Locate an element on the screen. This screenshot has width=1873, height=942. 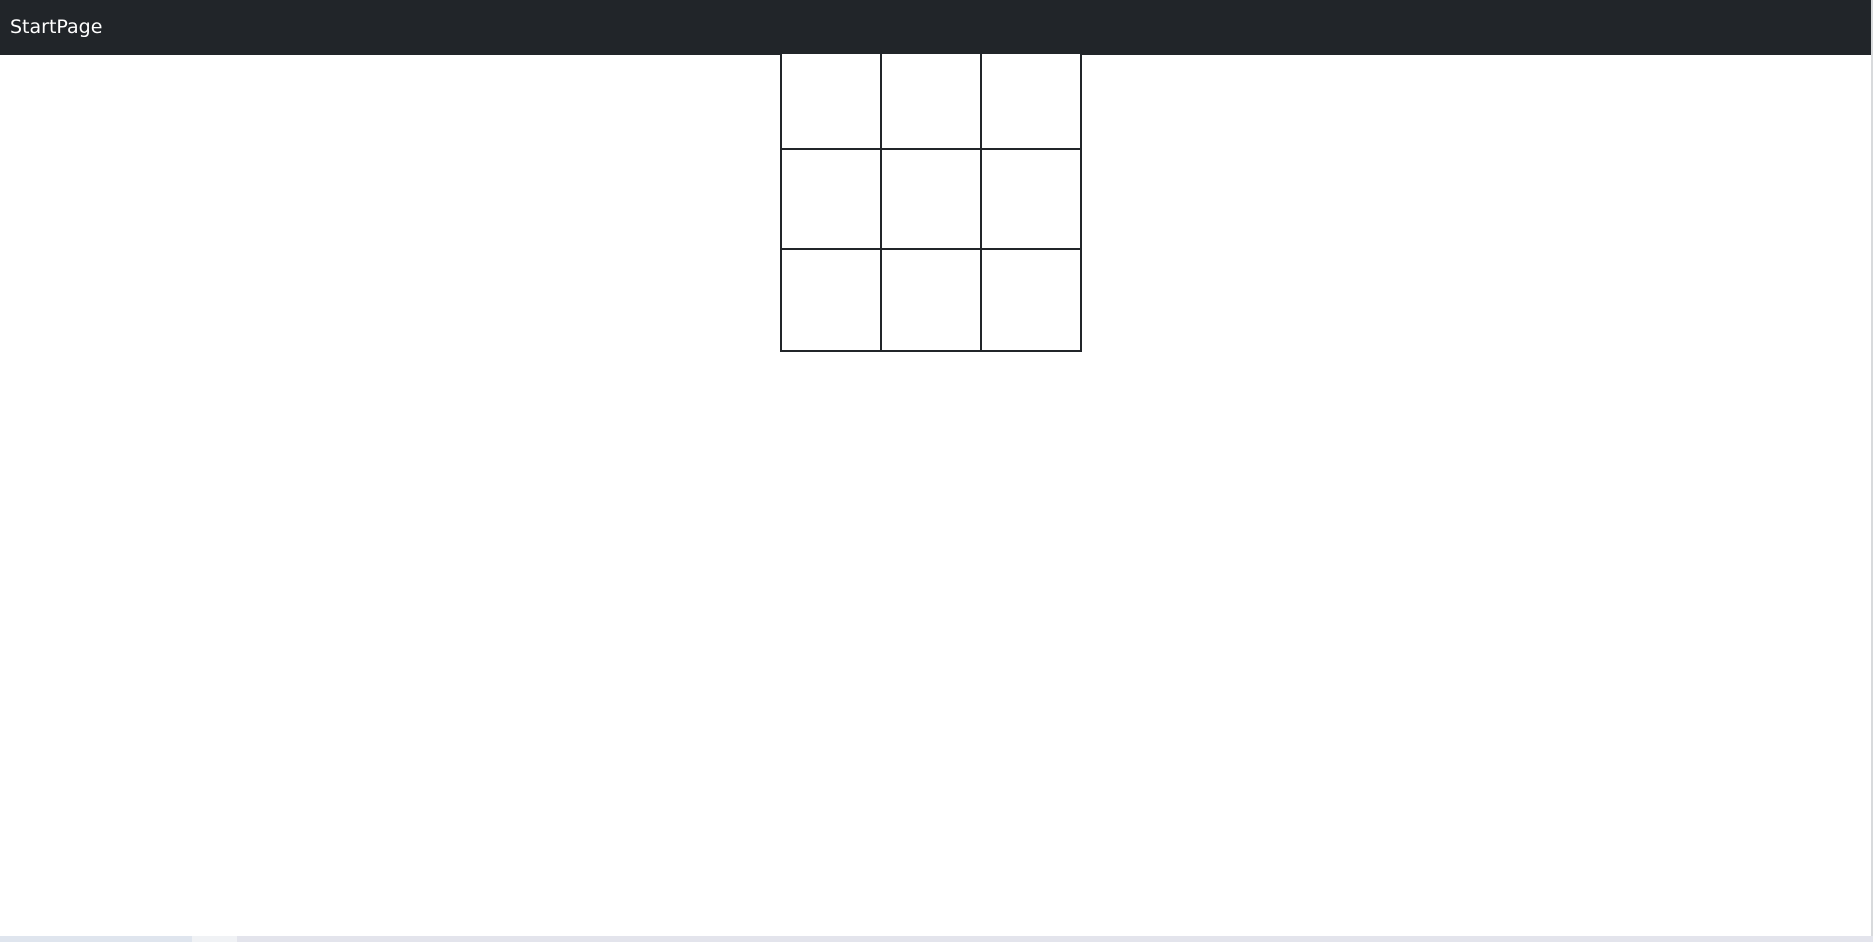
tic-tac-toe-board-container is located at coordinates (931, 203).